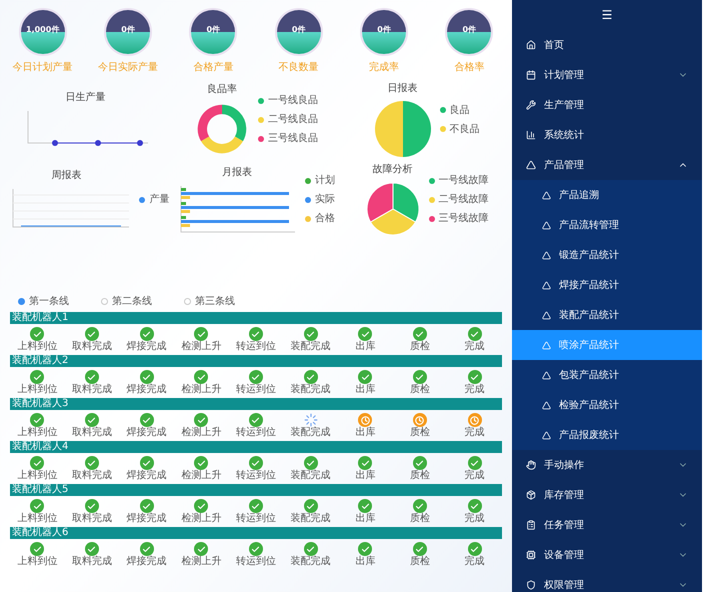 The image size is (707, 592). What do you see at coordinates (607, 135) in the screenshot?
I see `menu-item: 系统统计` at bounding box center [607, 135].